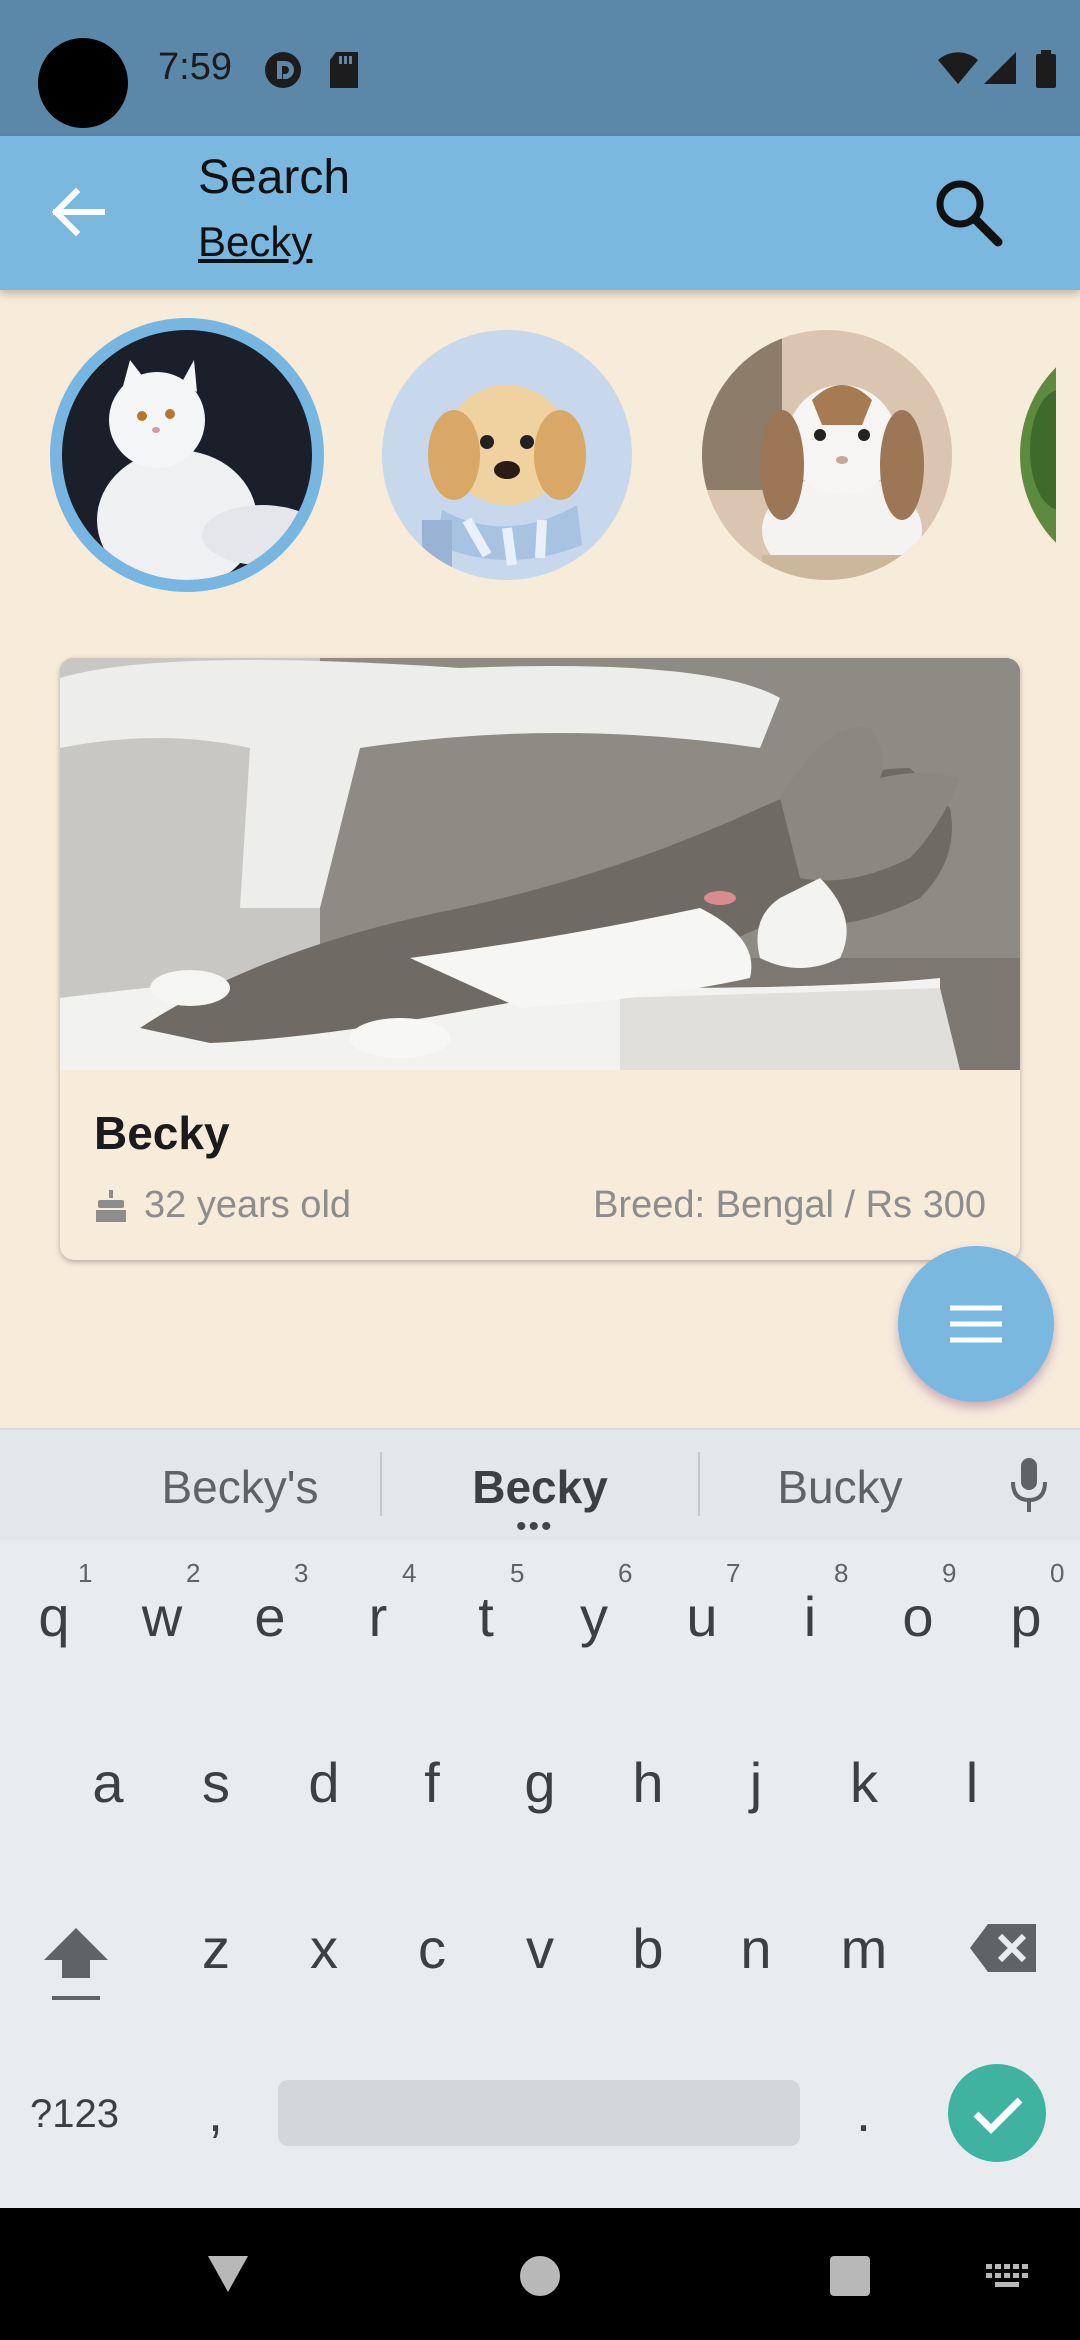  What do you see at coordinates (702, 1616) in the screenshot?
I see `key-u: u` at bounding box center [702, 1616].